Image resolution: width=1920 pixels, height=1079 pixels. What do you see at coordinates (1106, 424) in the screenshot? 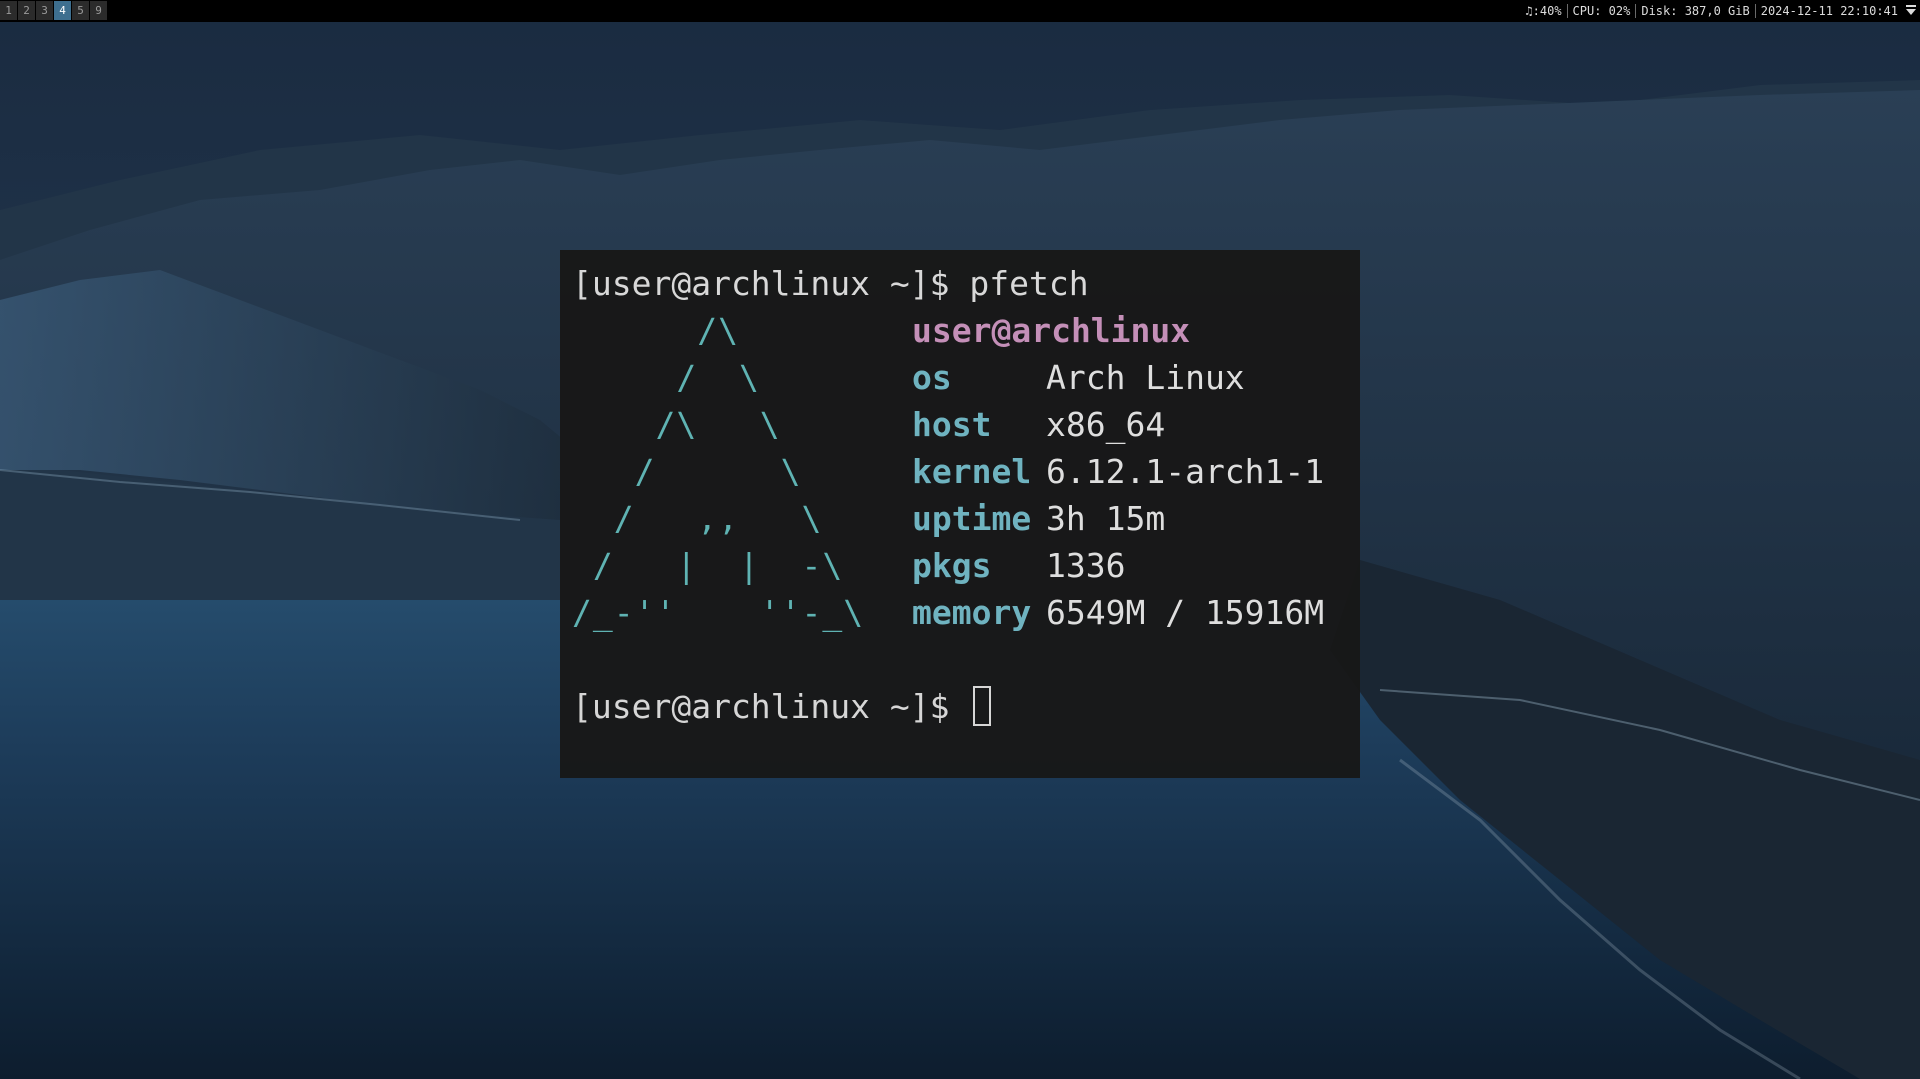
I see `info-value: x86_64` at bounding box center [1106, 424].